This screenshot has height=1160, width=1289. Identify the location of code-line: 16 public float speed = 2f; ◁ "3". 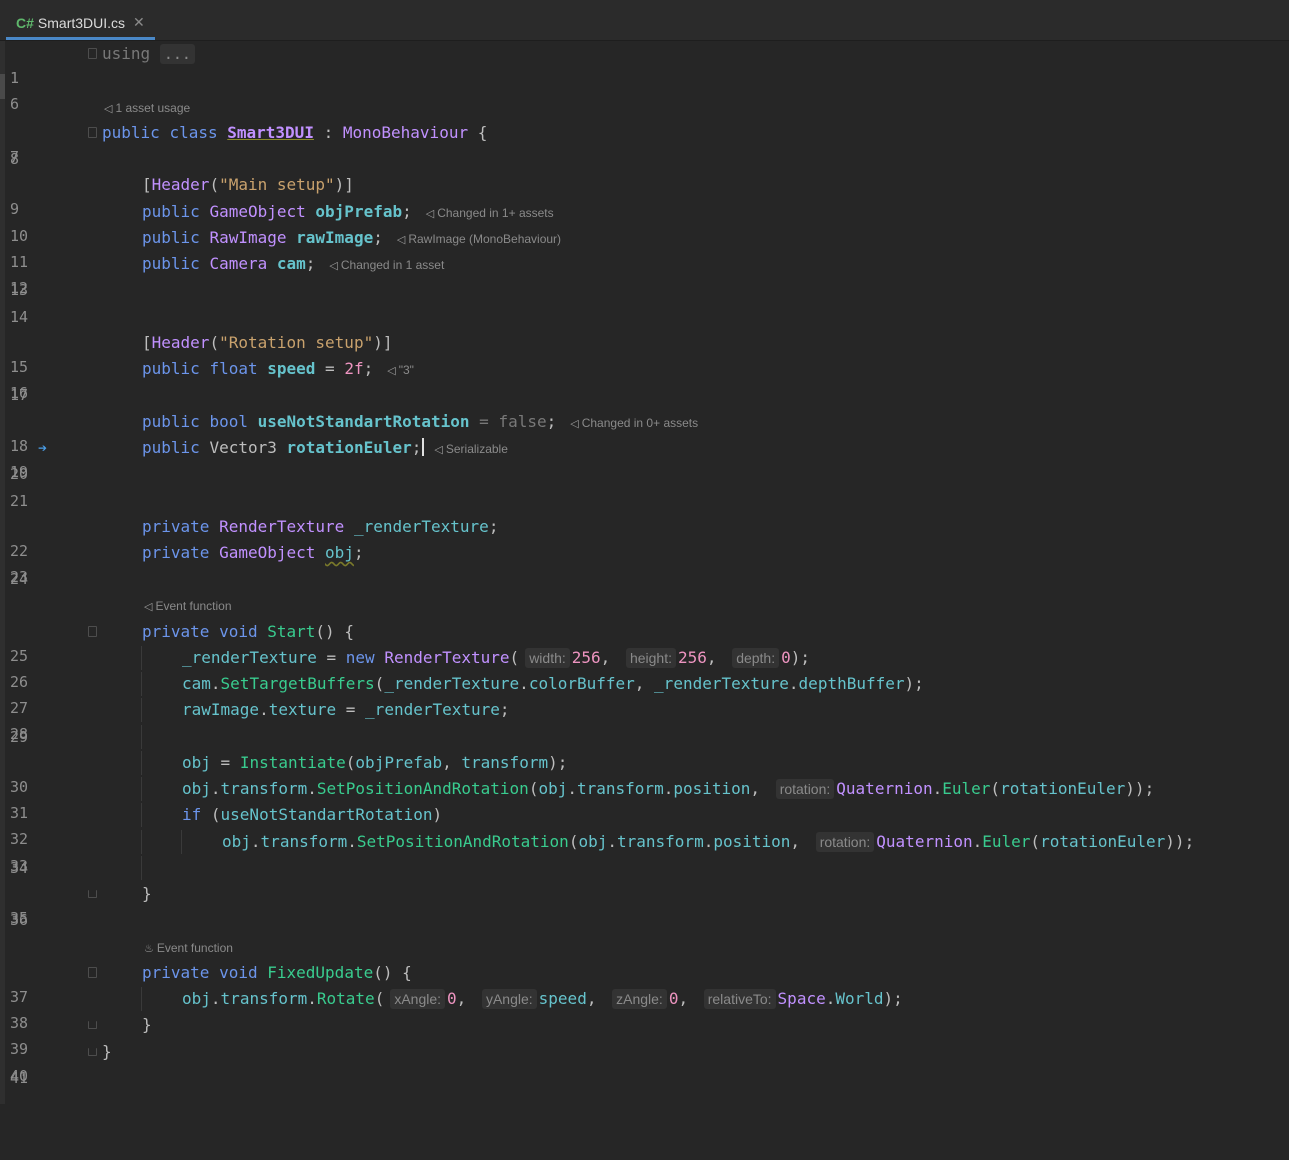
(644, 379).